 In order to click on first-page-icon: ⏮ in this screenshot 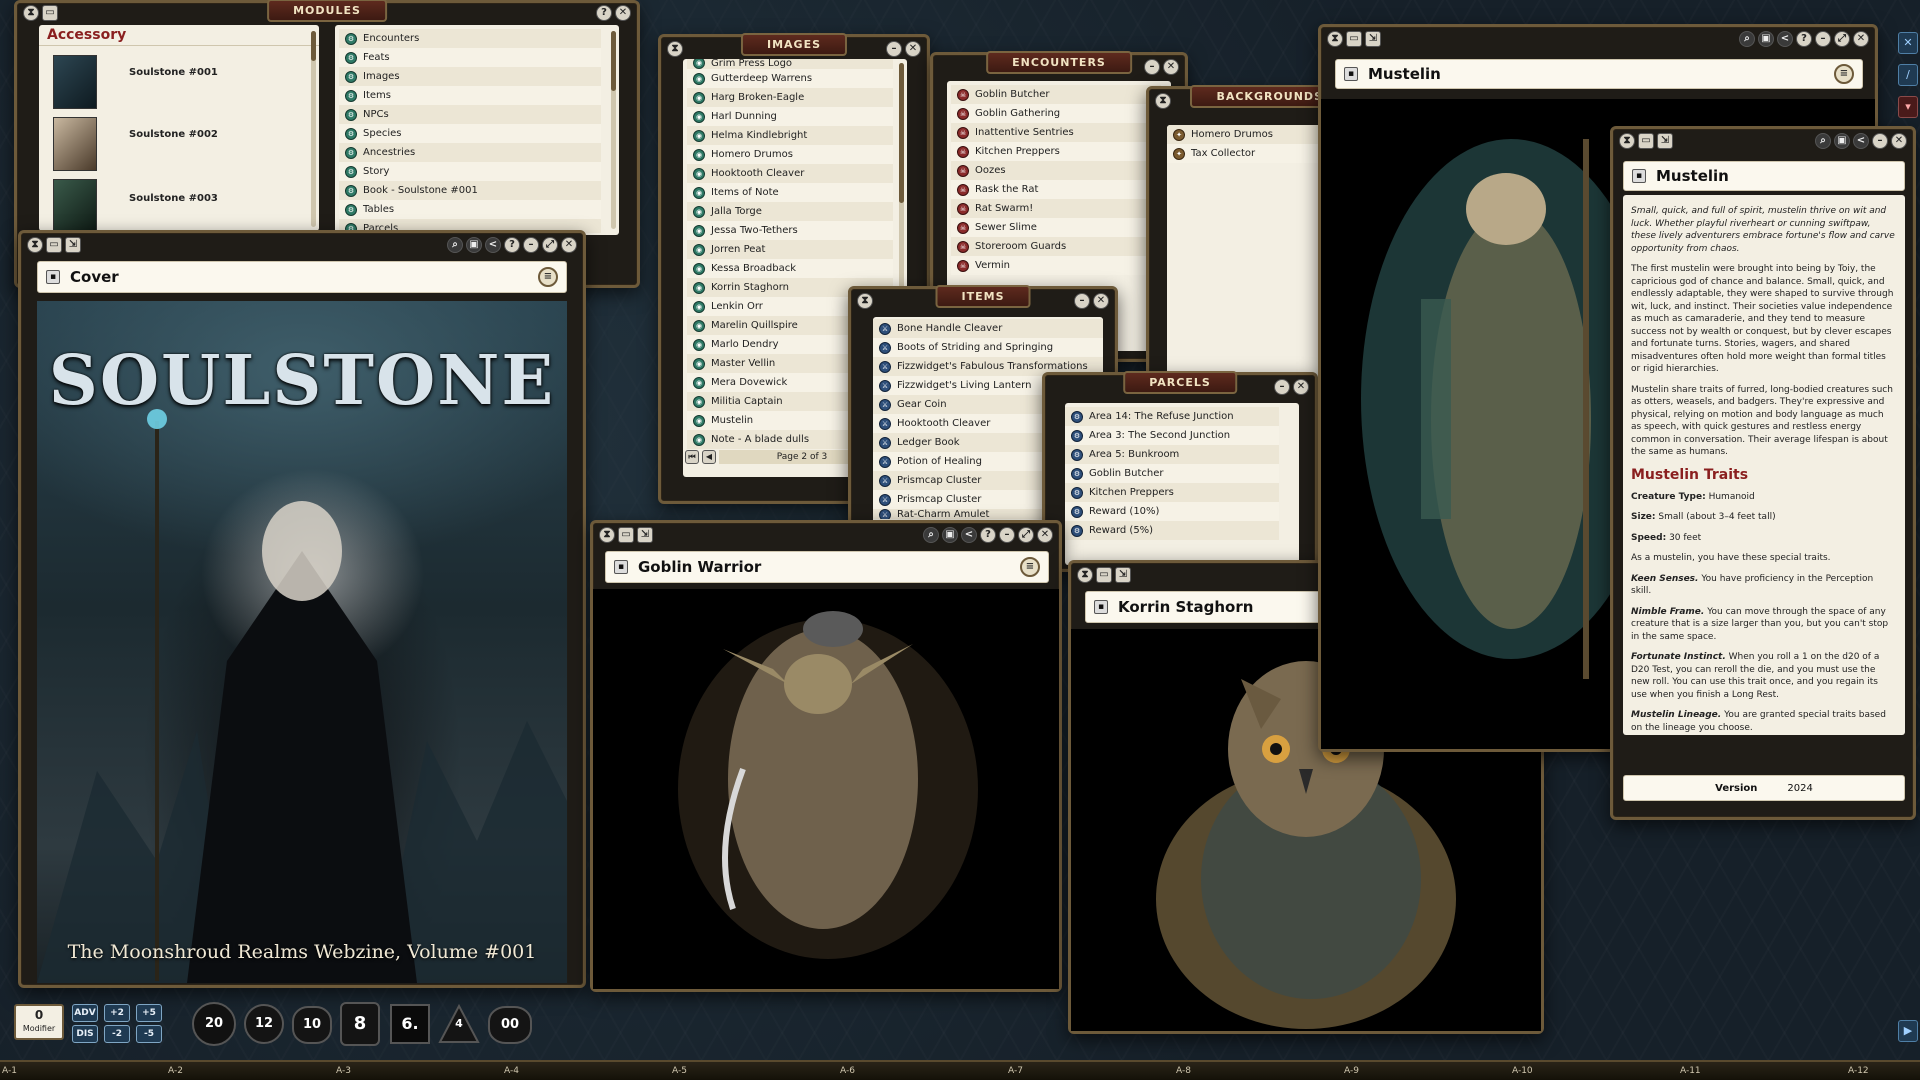, I will do `click(692, 457)`.